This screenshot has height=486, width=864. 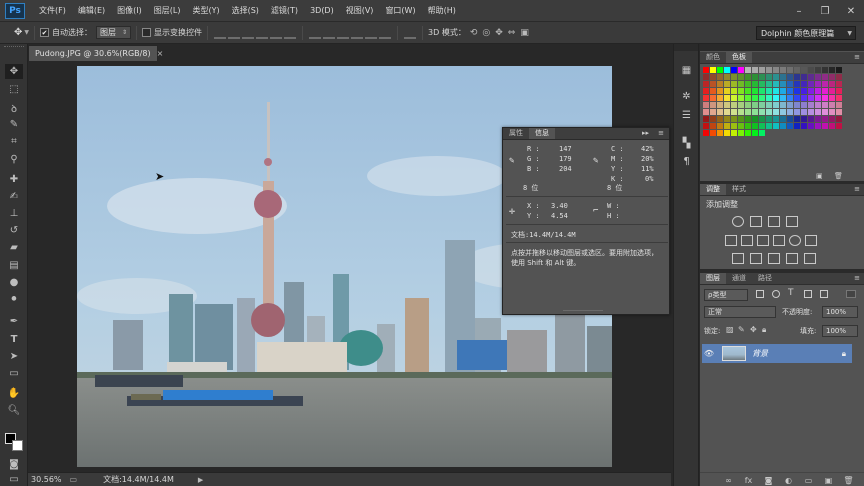 I want to click on cmyk-eyedropper-icon: ✎, so click(x=595, y=161).